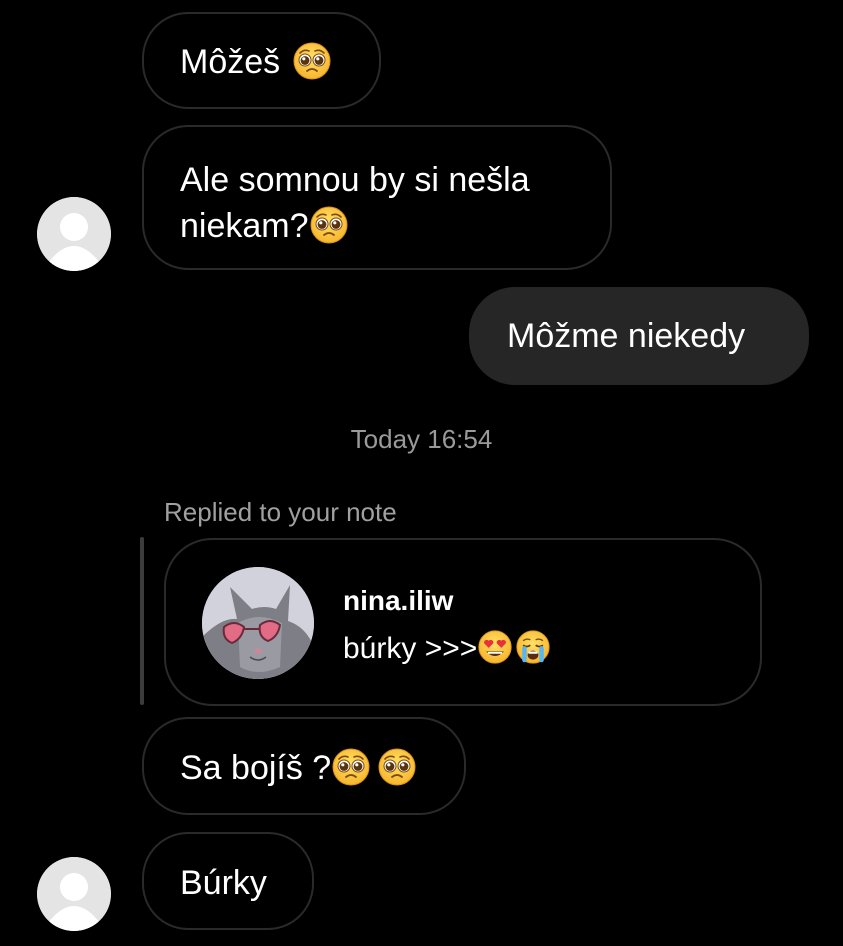 The image size is (843, 946). Describe the element at coordinates (244, 226) in the screenshot. I see `message-text-line: niekam?` at that location.